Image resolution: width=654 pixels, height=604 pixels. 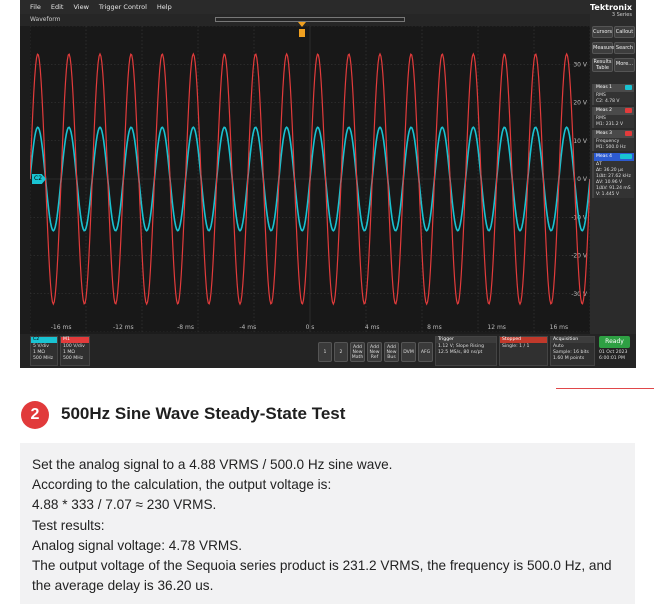 I want to click on afg-button: AFG, so click(x=425, y=352).